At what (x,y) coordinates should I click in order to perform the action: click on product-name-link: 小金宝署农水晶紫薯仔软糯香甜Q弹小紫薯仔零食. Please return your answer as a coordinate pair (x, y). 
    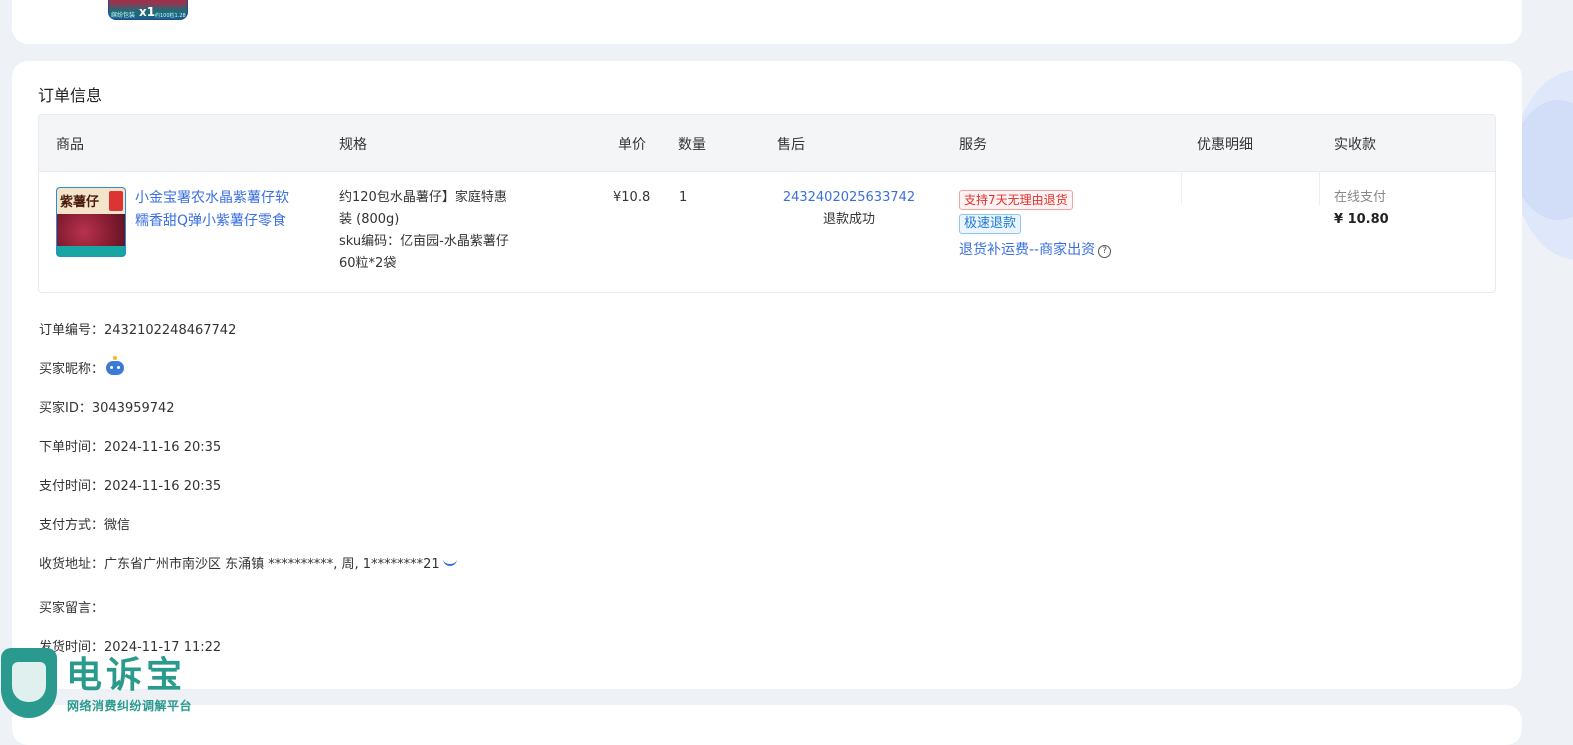
    Looking at the image, I should click on (212, 209).